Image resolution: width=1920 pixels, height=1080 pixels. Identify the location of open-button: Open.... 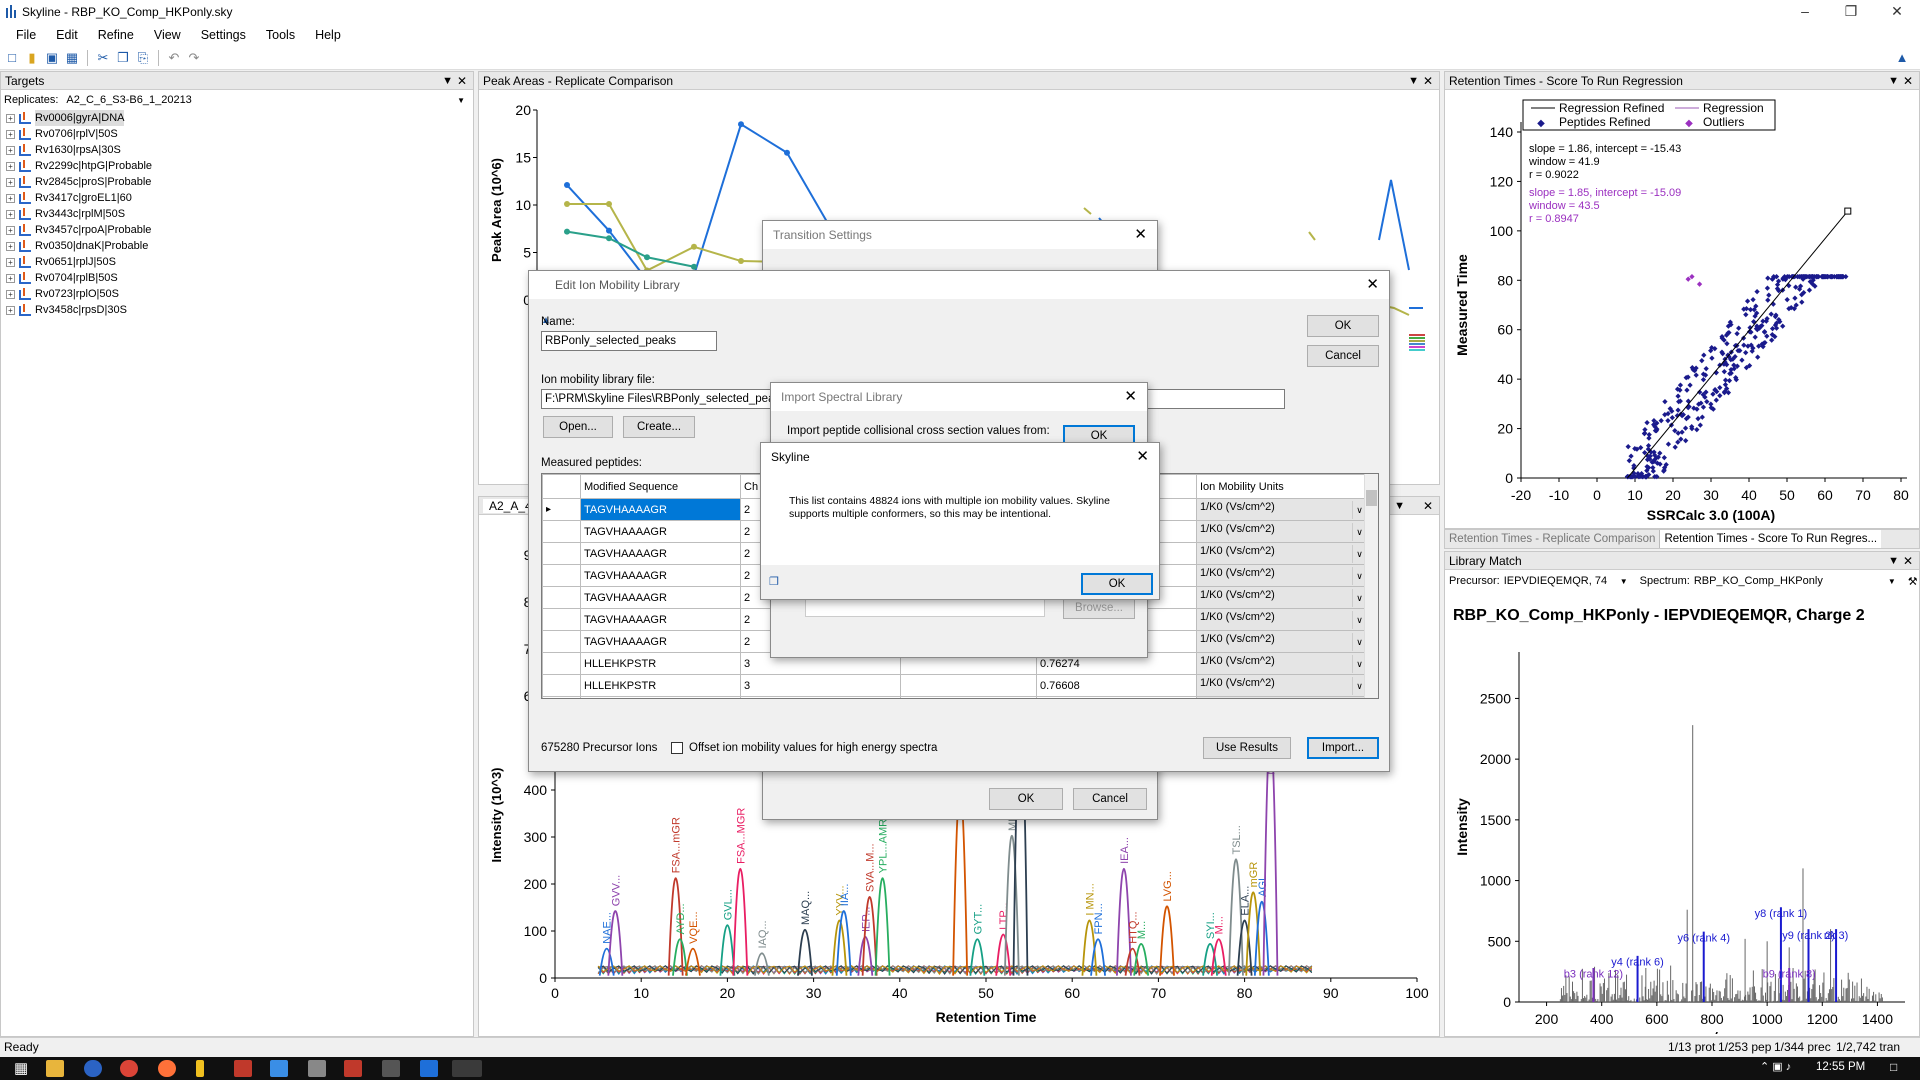
(578, 427).